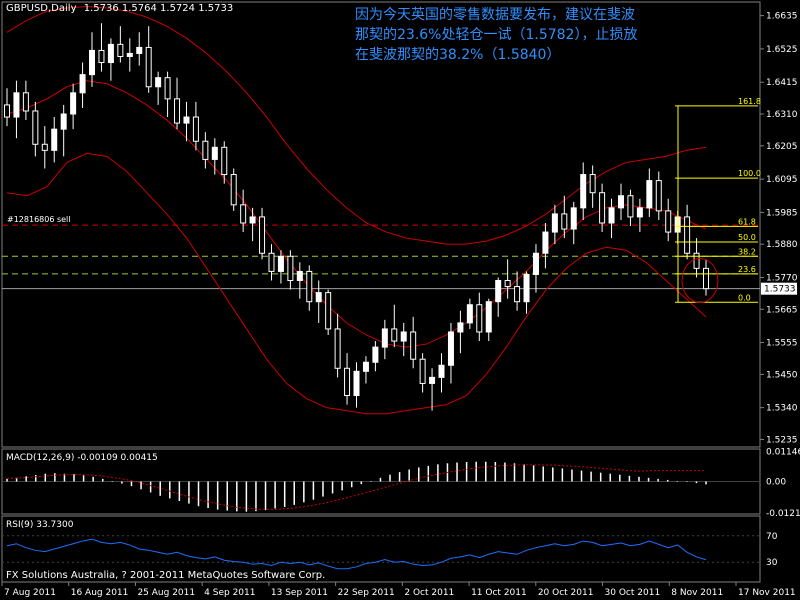 The image size is (800, 600). Describe the element at coordinates (772, 563) in the screenshot. I see `rsi-y-tick-label: 30` at that location.